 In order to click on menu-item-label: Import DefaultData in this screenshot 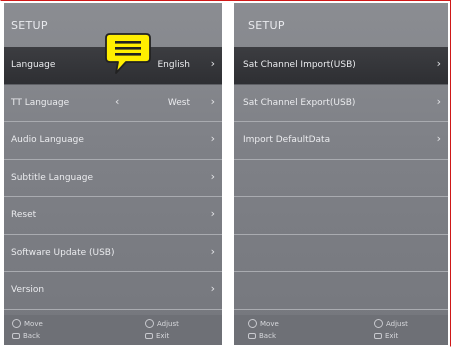, I will do `click(287, 140)`.